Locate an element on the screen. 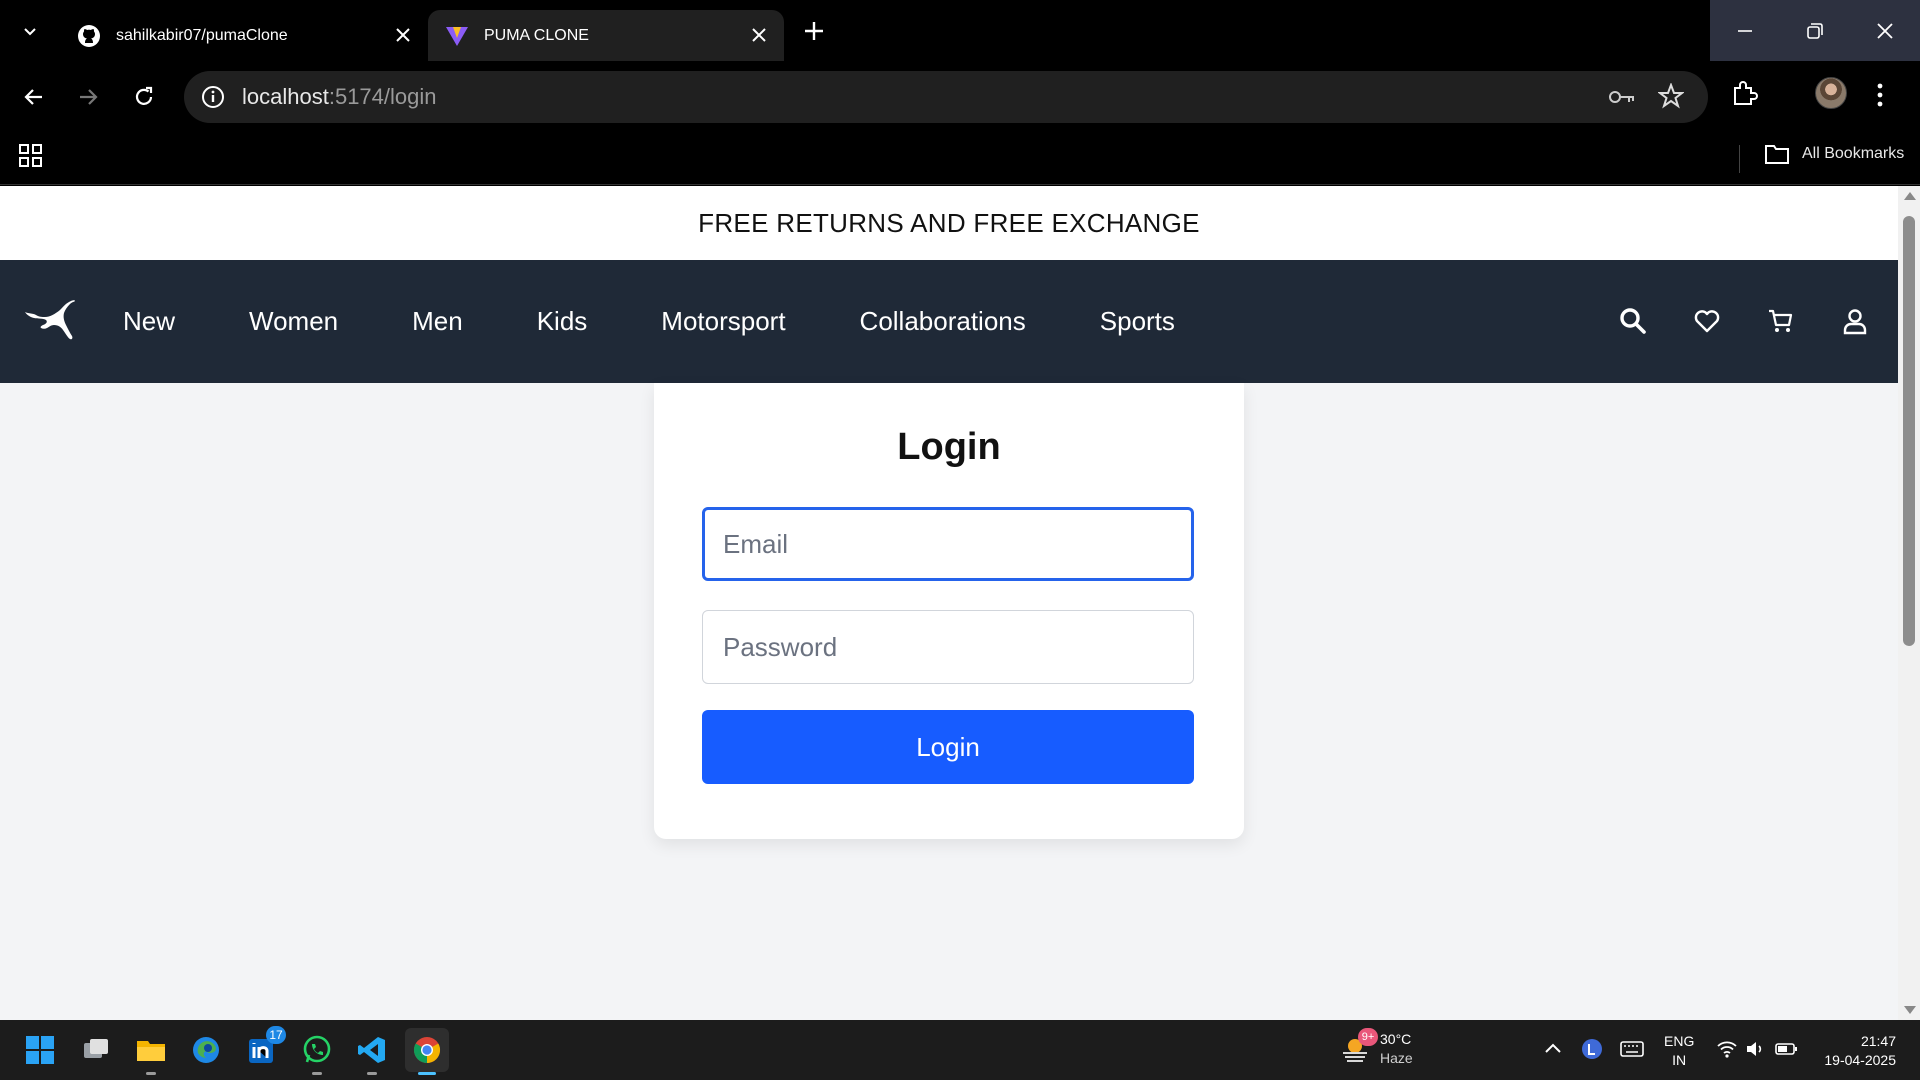 This screenshot has width=1920, height=1080. login-button: Login is located at coordinates (948, 747).